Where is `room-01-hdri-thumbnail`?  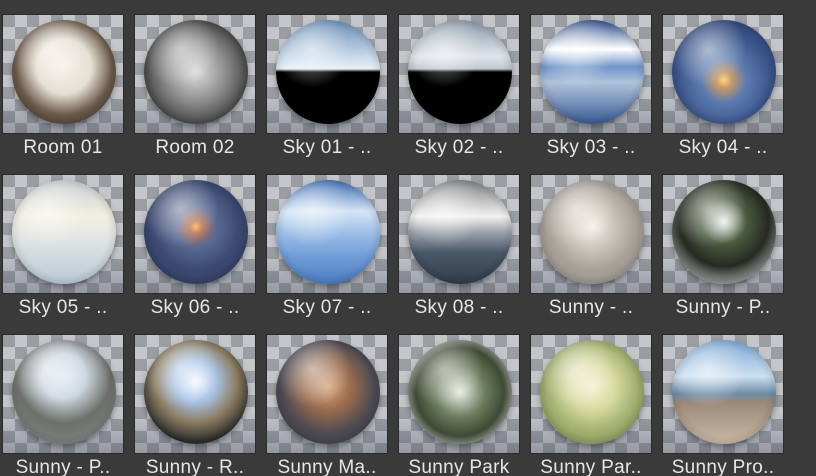
room-01-hdri-thumbnail is located at coordinates (64, 72).